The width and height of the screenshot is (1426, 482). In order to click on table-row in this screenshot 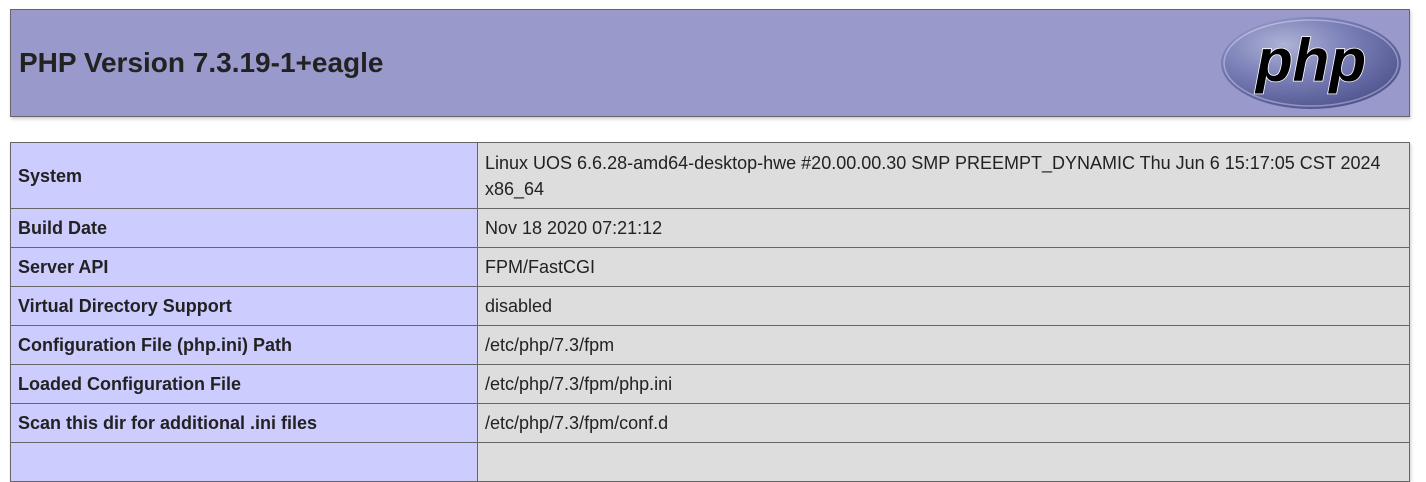, I will do `click(710, 462)`.